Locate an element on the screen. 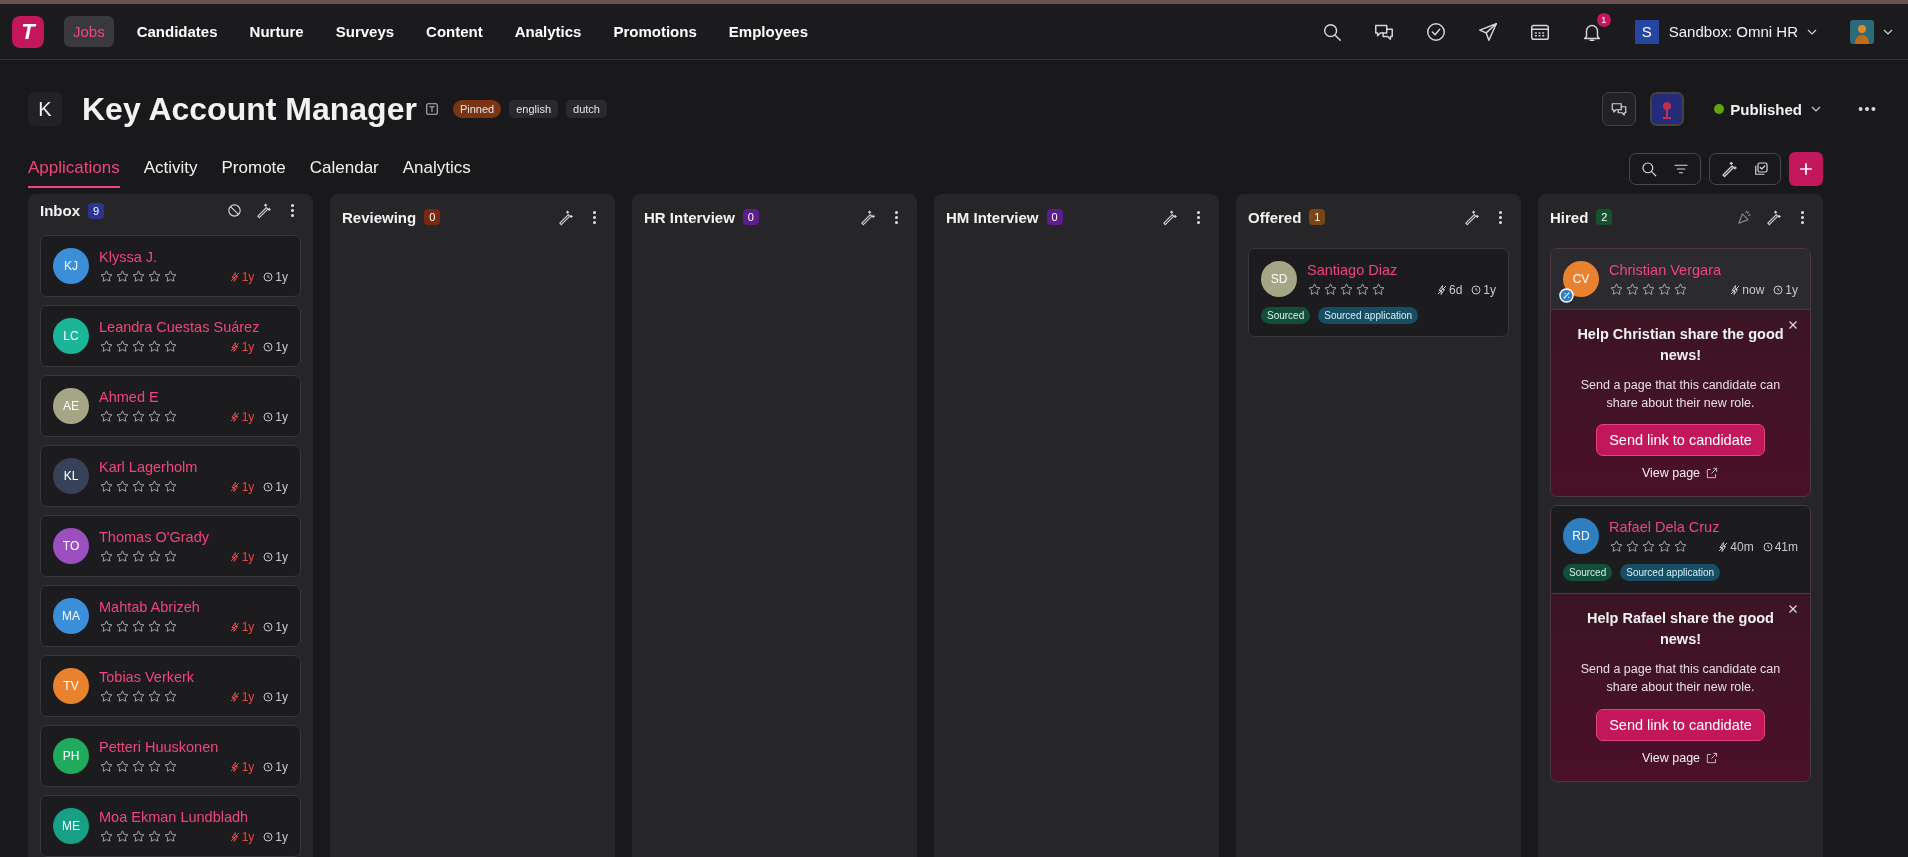 The width and height of the screenshot is (1908, 857). nav-item: Content is located at coordinates (454, 31).